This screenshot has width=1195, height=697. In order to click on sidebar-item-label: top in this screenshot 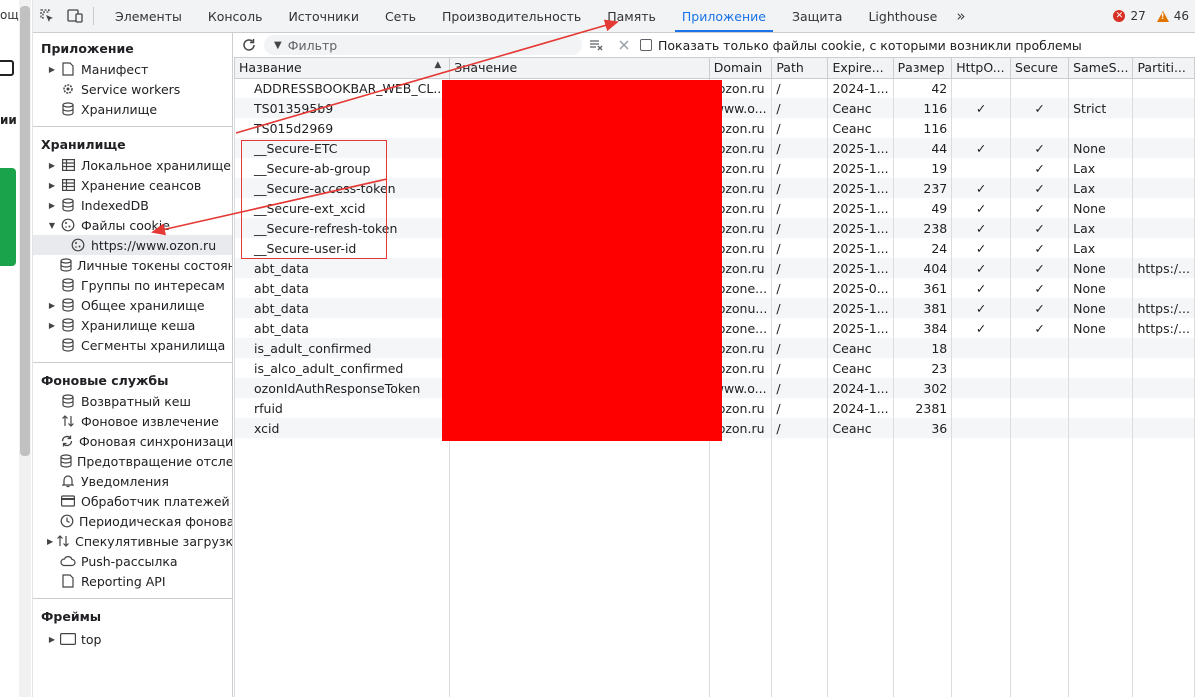, I will do `click(91, 639)`.